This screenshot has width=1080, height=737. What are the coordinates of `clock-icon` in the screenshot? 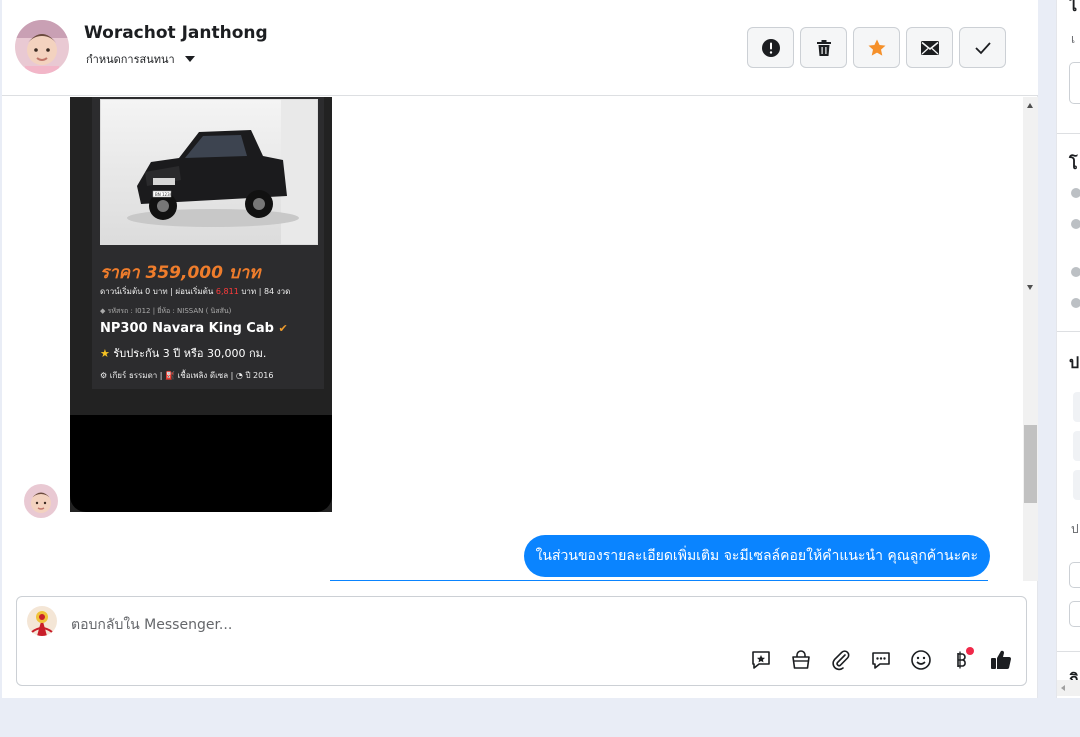 It's located at (1075, 193).